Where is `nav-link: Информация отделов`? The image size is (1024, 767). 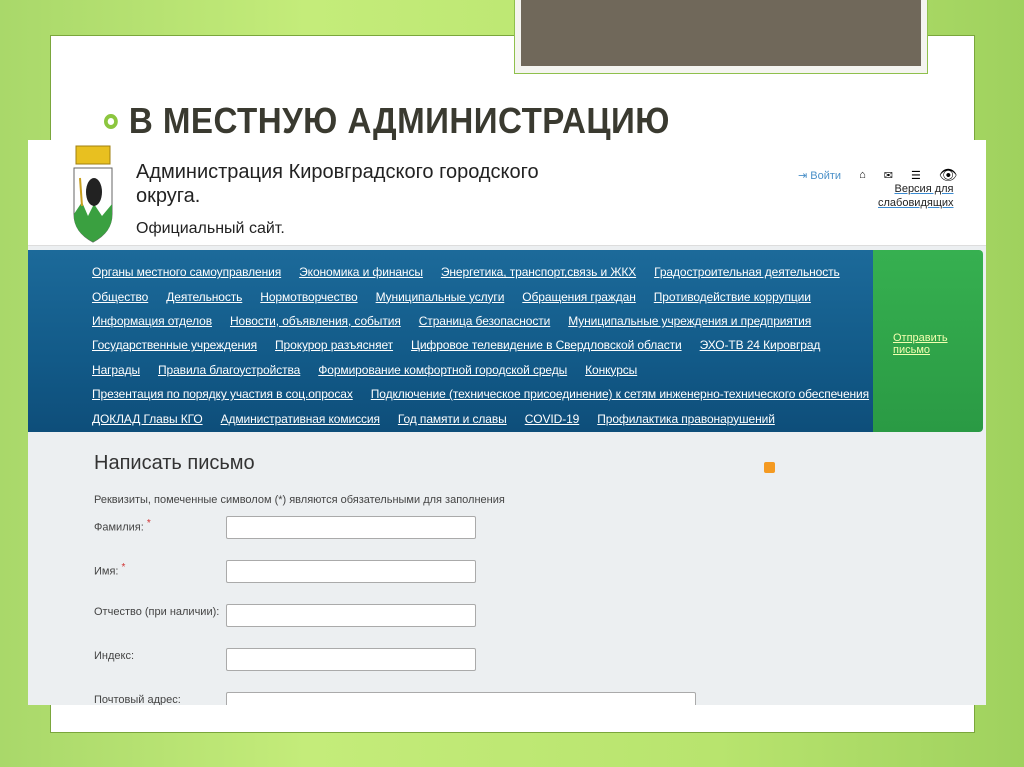
nav-link: Информация отделов is located at coordinates (152, 321).